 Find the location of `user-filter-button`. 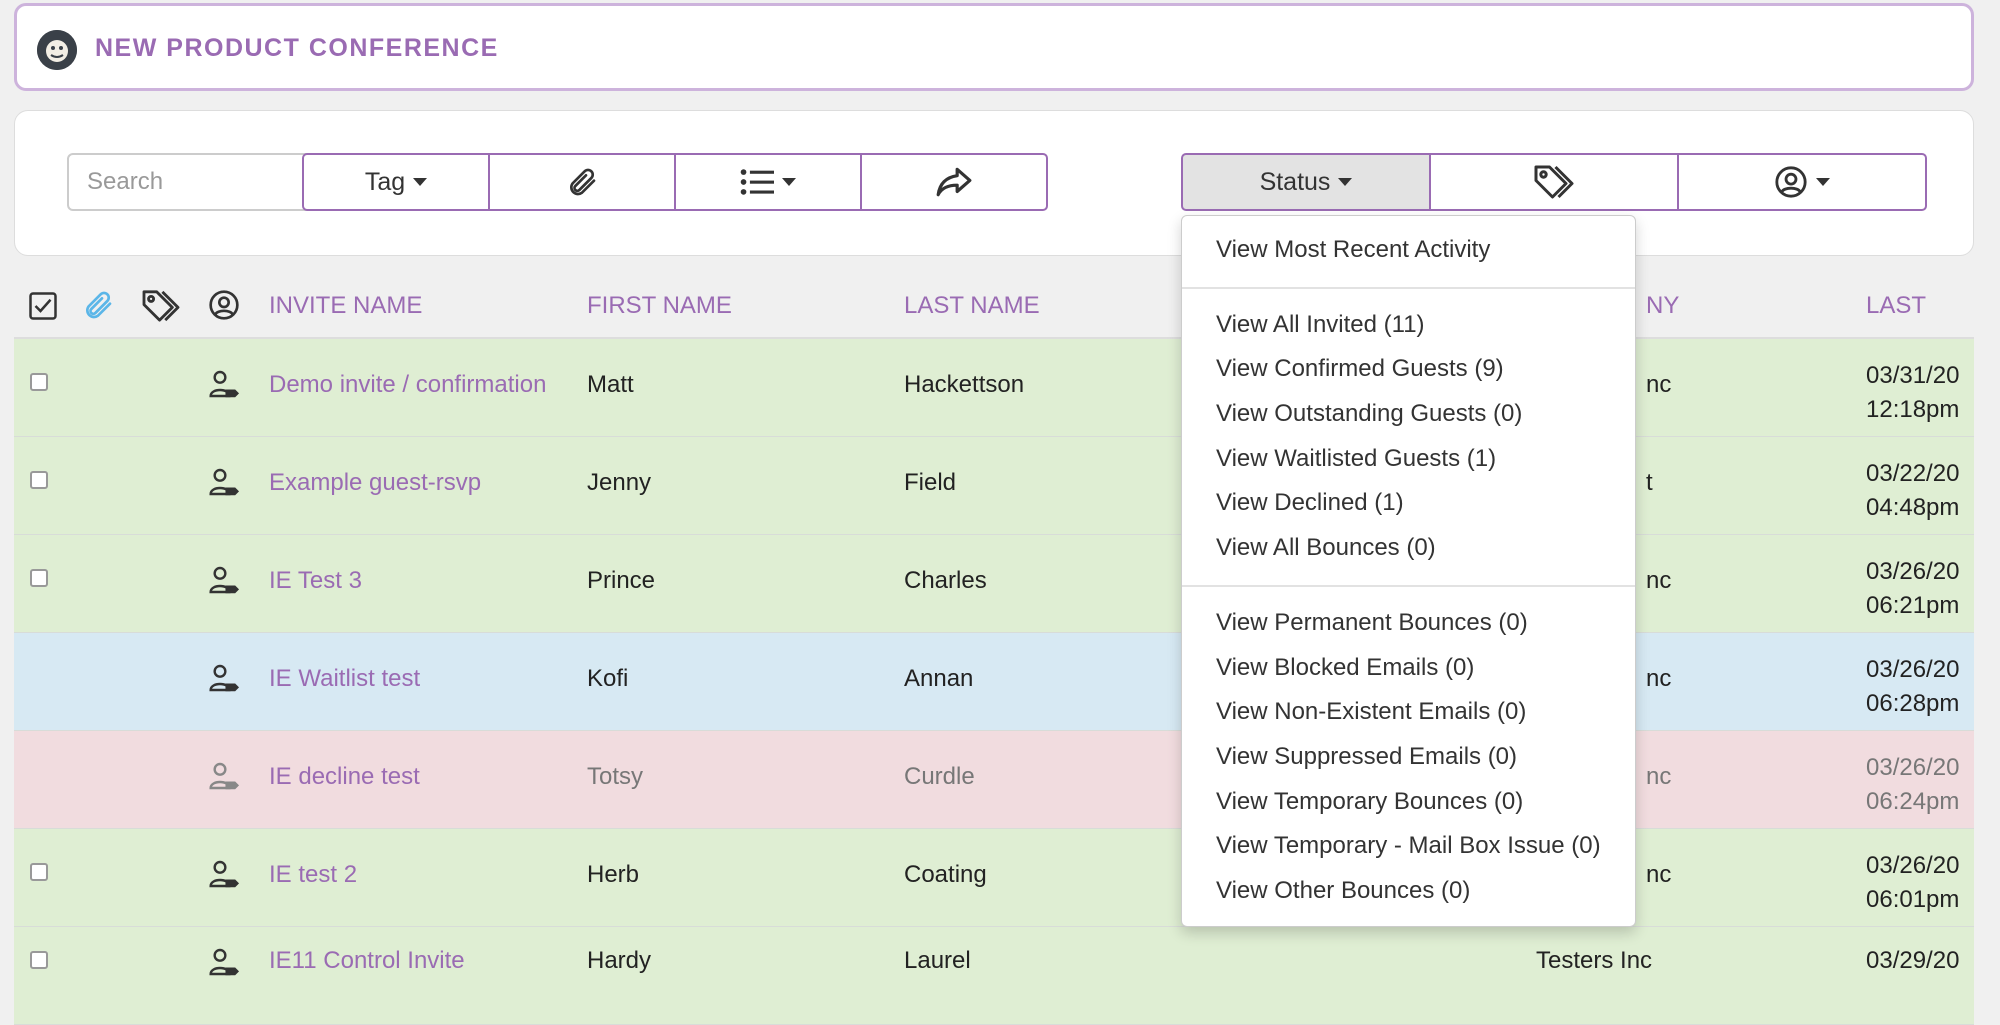

user-filter-button is located at coordinates (1802, 182).